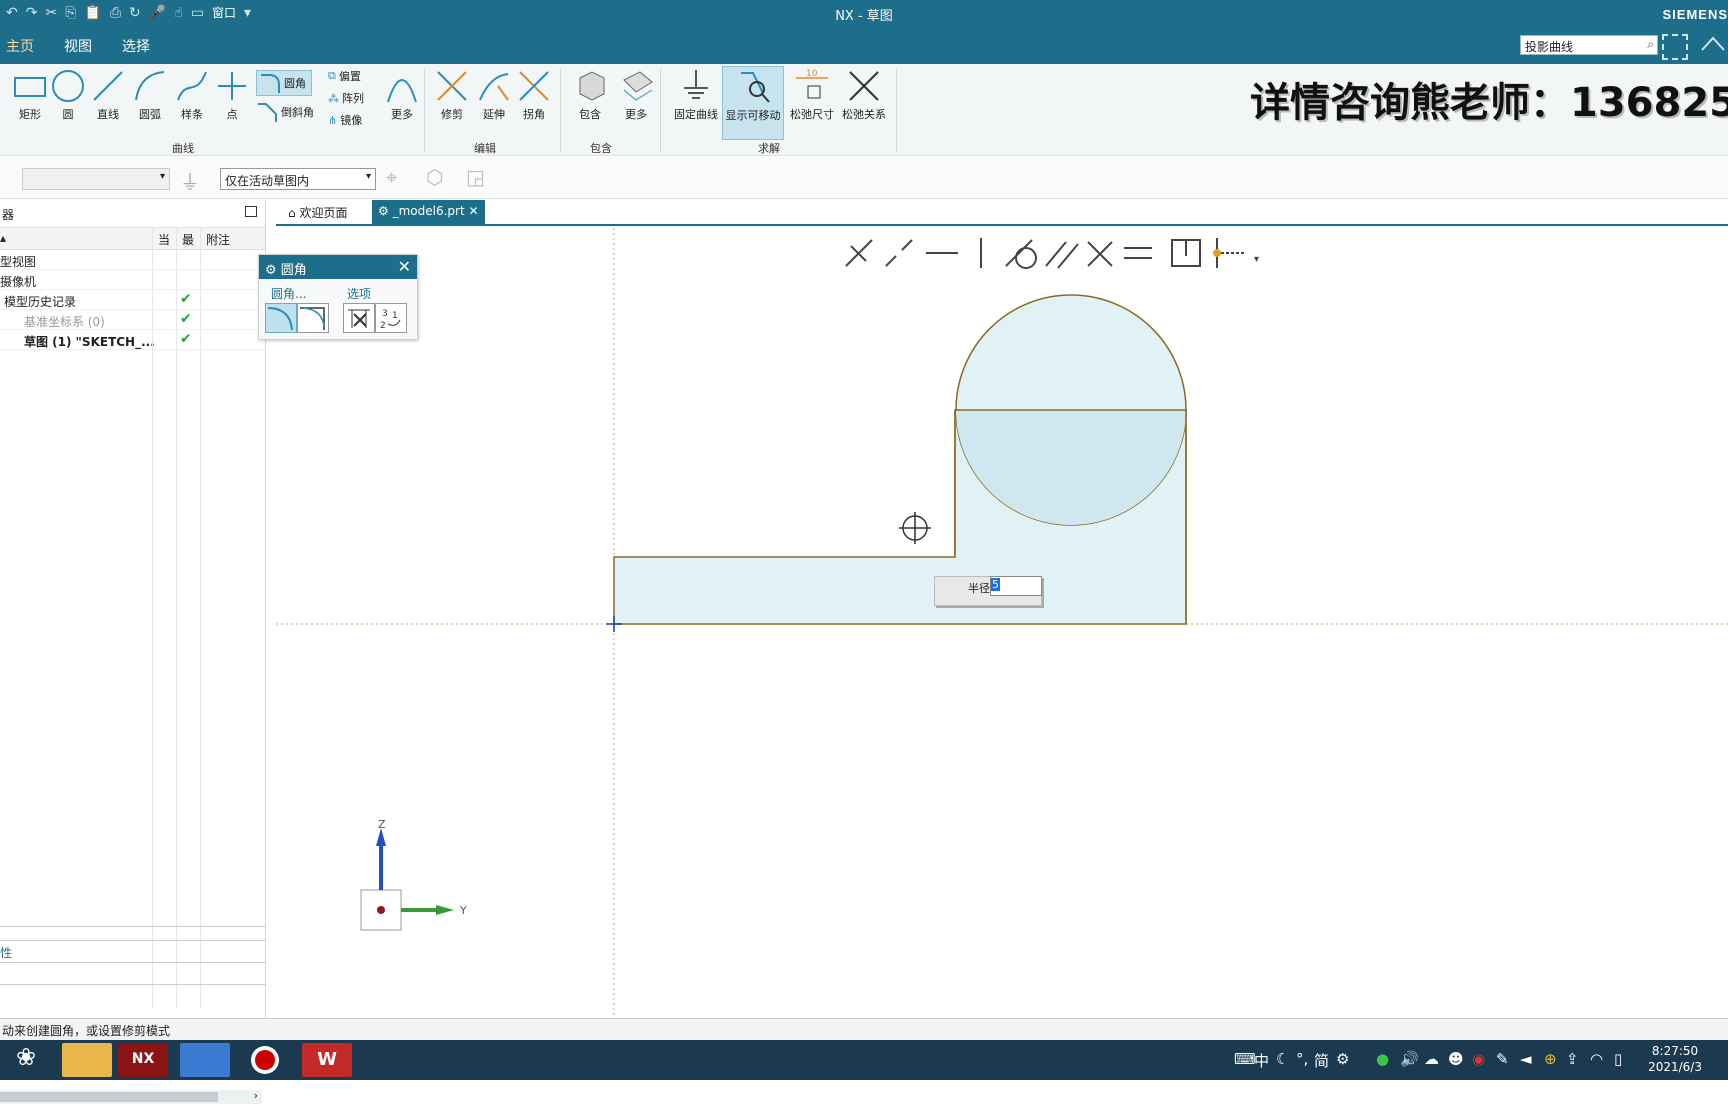  Describe the element at coordinates (1618, 1059) in the screenshot. I see `battery-icon: ▯` at that location.